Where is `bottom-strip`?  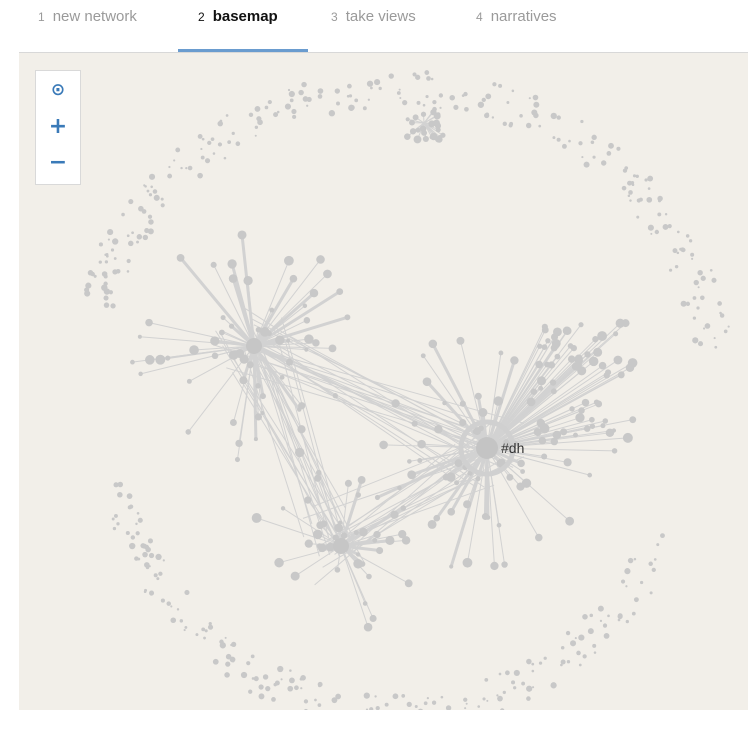 bottom-strip is located at coordinates (374, 724).